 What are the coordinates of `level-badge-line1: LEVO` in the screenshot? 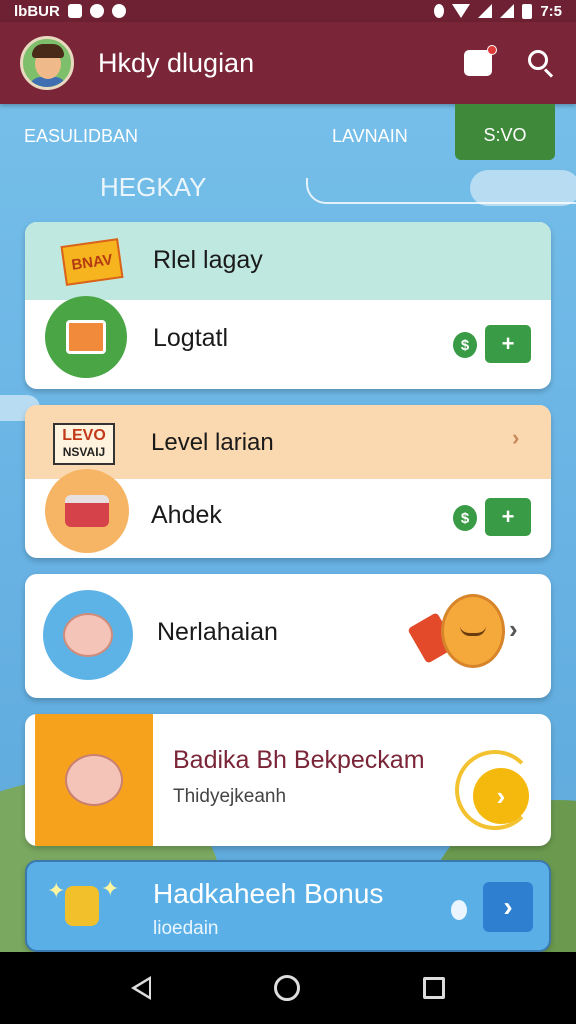 It's located at (84, 435).